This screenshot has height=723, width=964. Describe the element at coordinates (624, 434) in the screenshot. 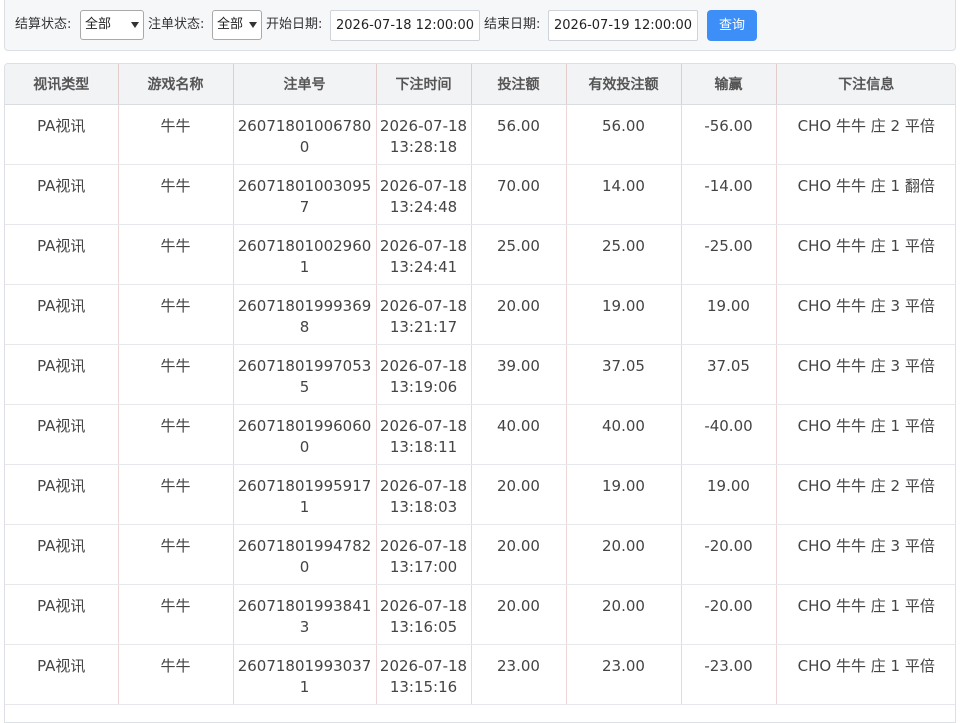

I see `cell-valid-amount: 40.00` at that location.